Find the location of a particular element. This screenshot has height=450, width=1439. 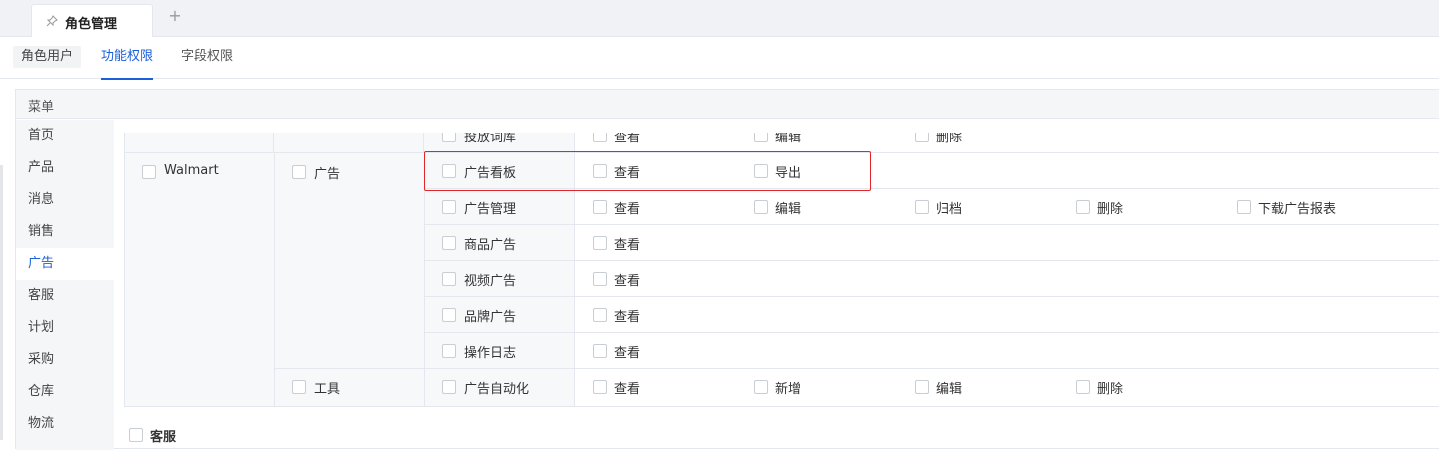

cell-module: 广告管理 is located at coordinates (500, 207).